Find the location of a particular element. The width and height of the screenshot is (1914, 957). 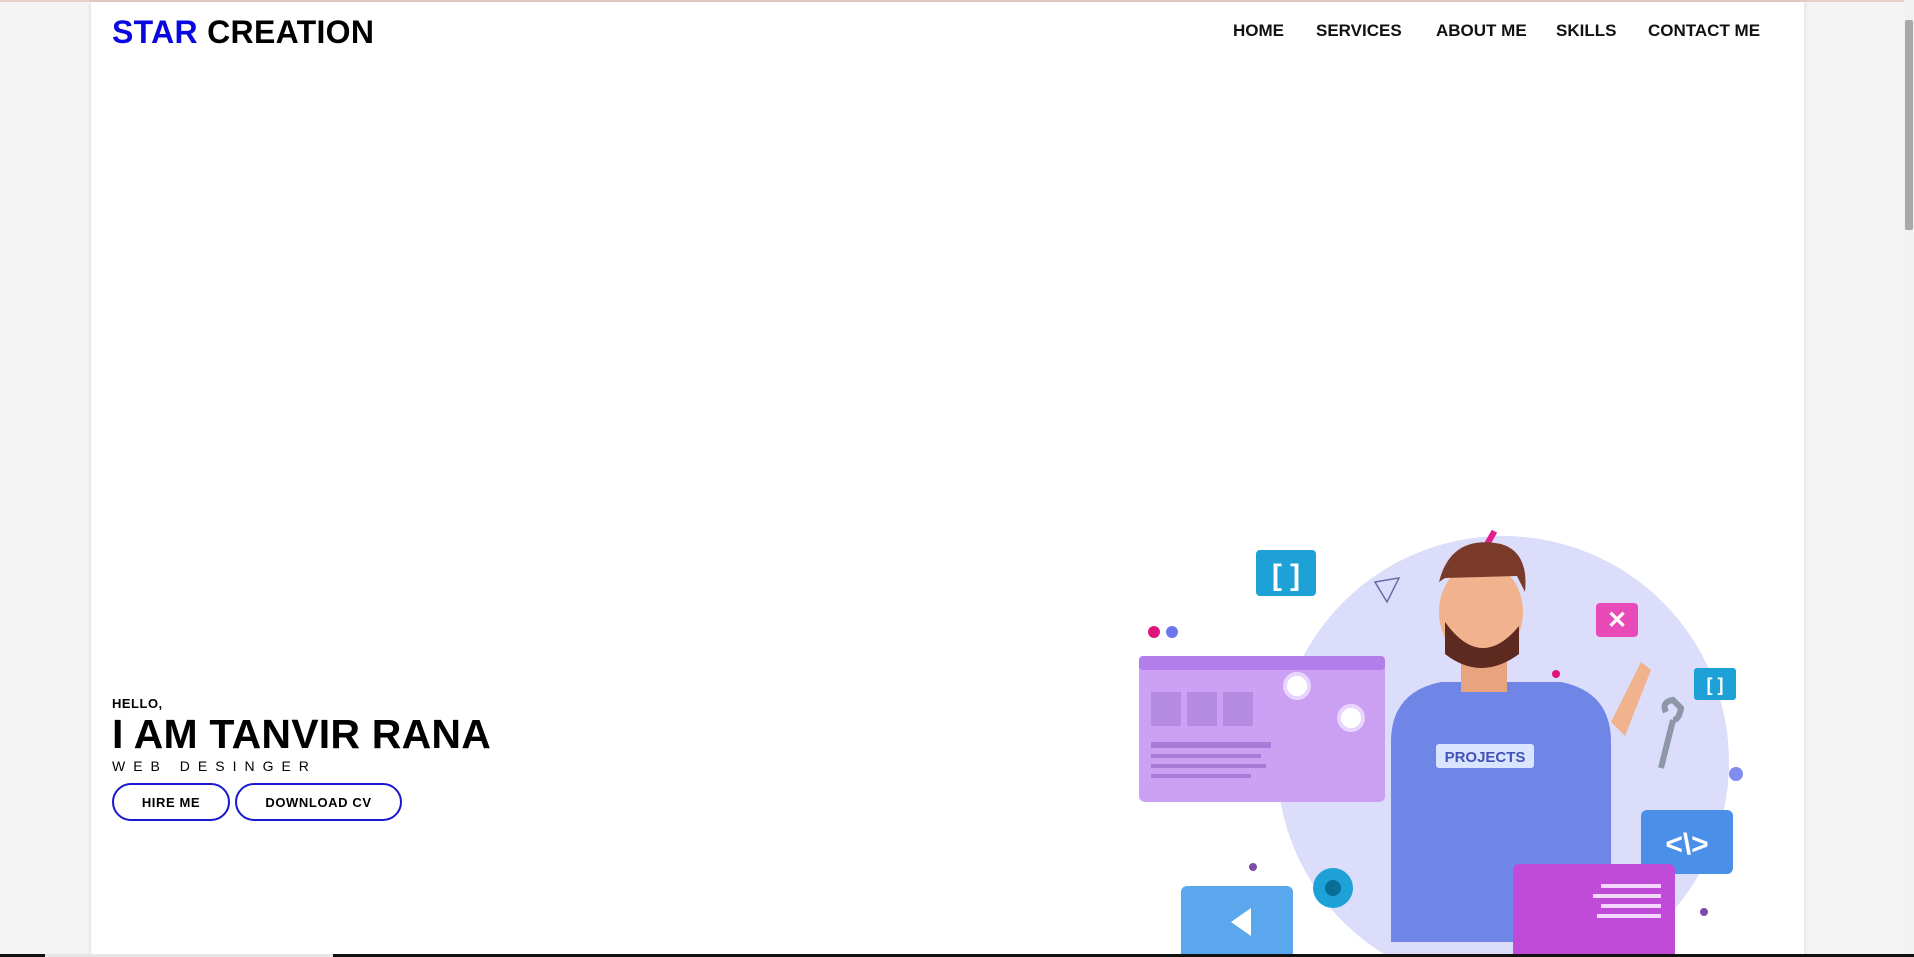

hero-intro: HELLO, I AM TANVIR RANA WEB DESINGER is located at coordinates (301, 735).